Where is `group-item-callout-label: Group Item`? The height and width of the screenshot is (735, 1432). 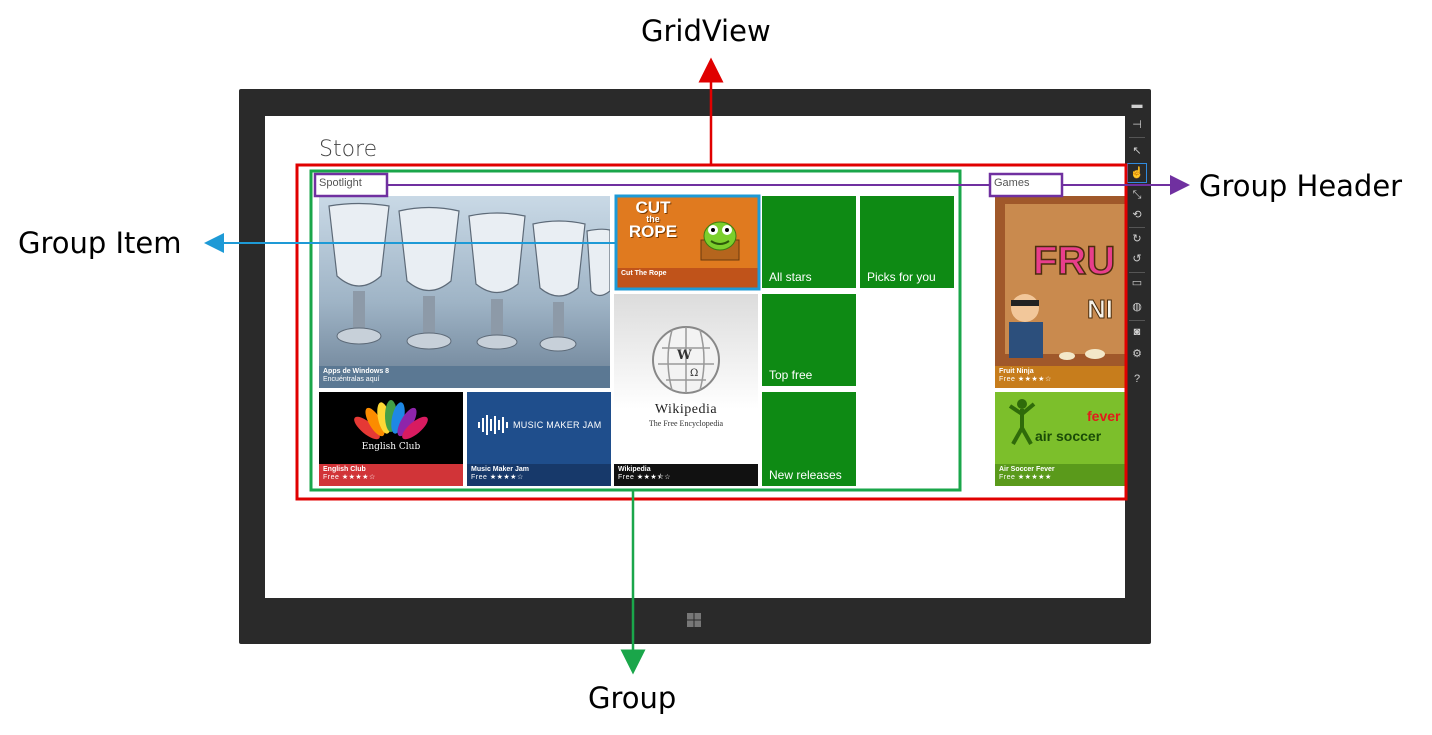 group-item-callout-label: Group Item is located at coordinates (100, 243).